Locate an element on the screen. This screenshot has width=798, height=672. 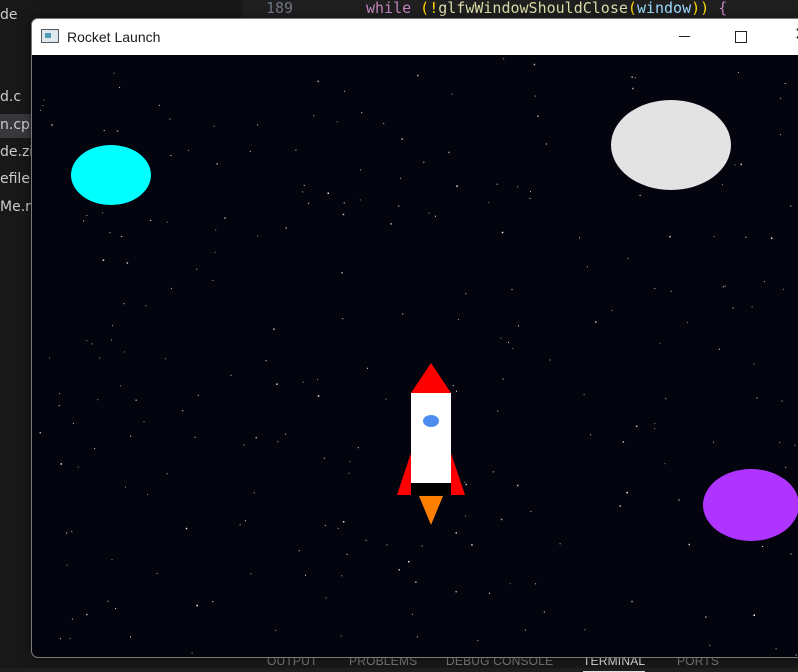
minimize-button is located at coordinates (685, 37).